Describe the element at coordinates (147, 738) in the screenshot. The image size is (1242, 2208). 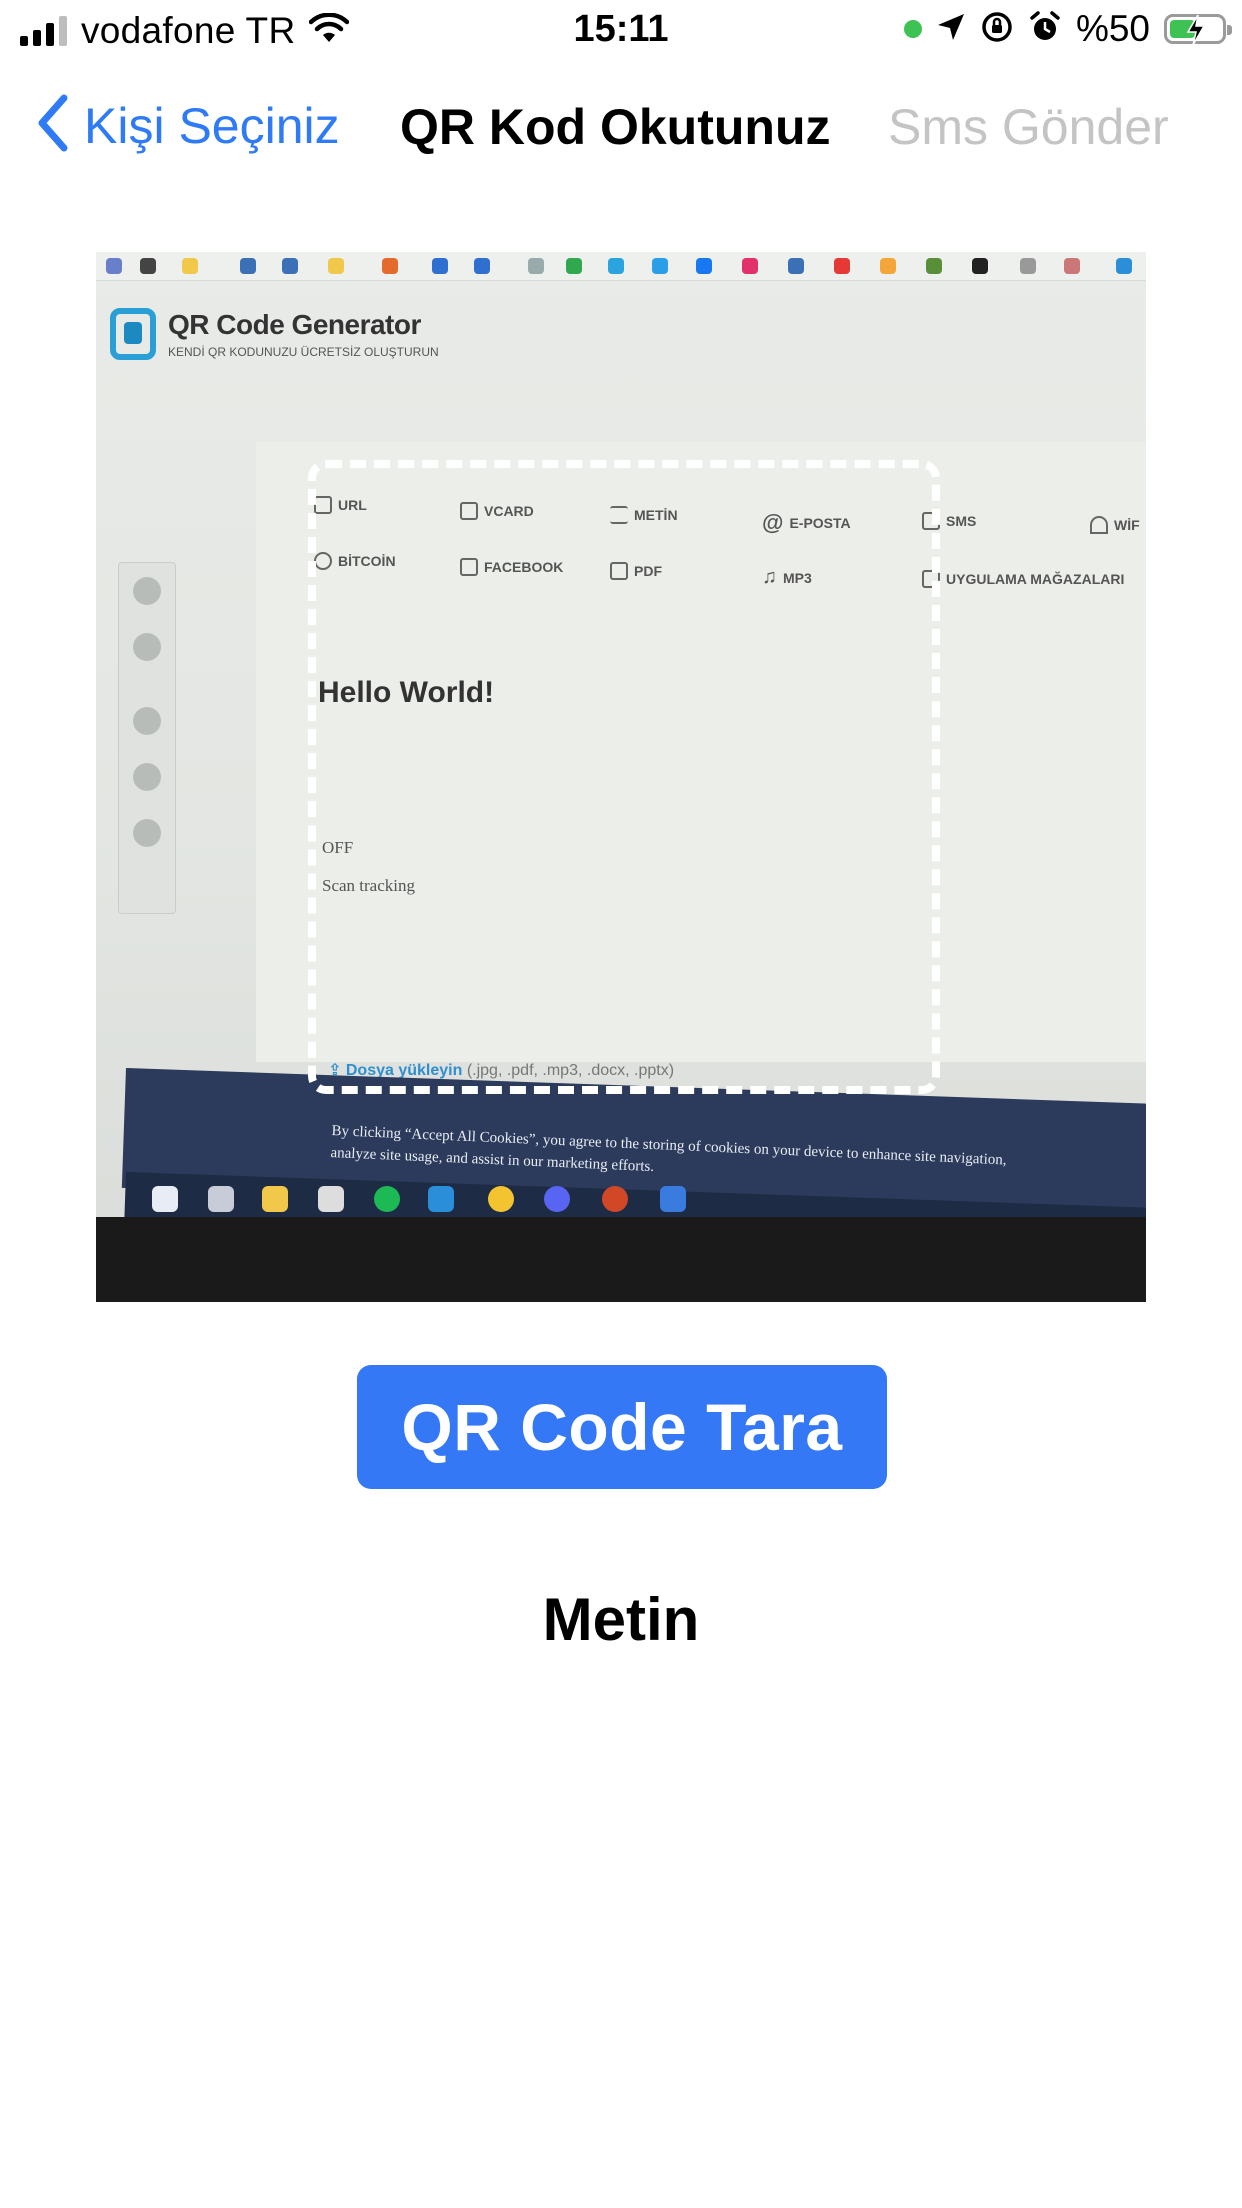
I see `share-sidebar` at that location.